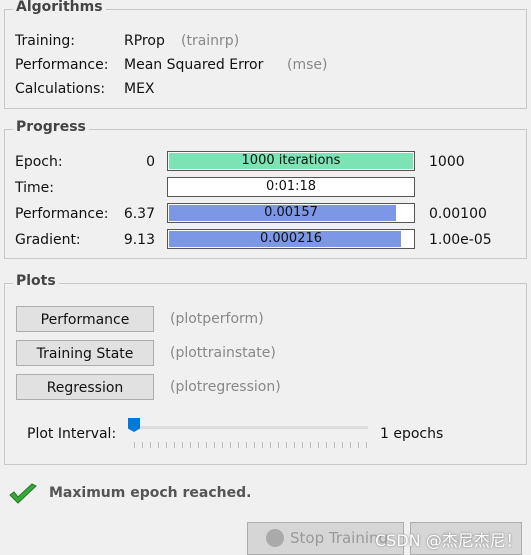 Image resolution: width=531 pixels, height=555 pixels. I want to click on algorithm-value: MEX, so click(139, 89).